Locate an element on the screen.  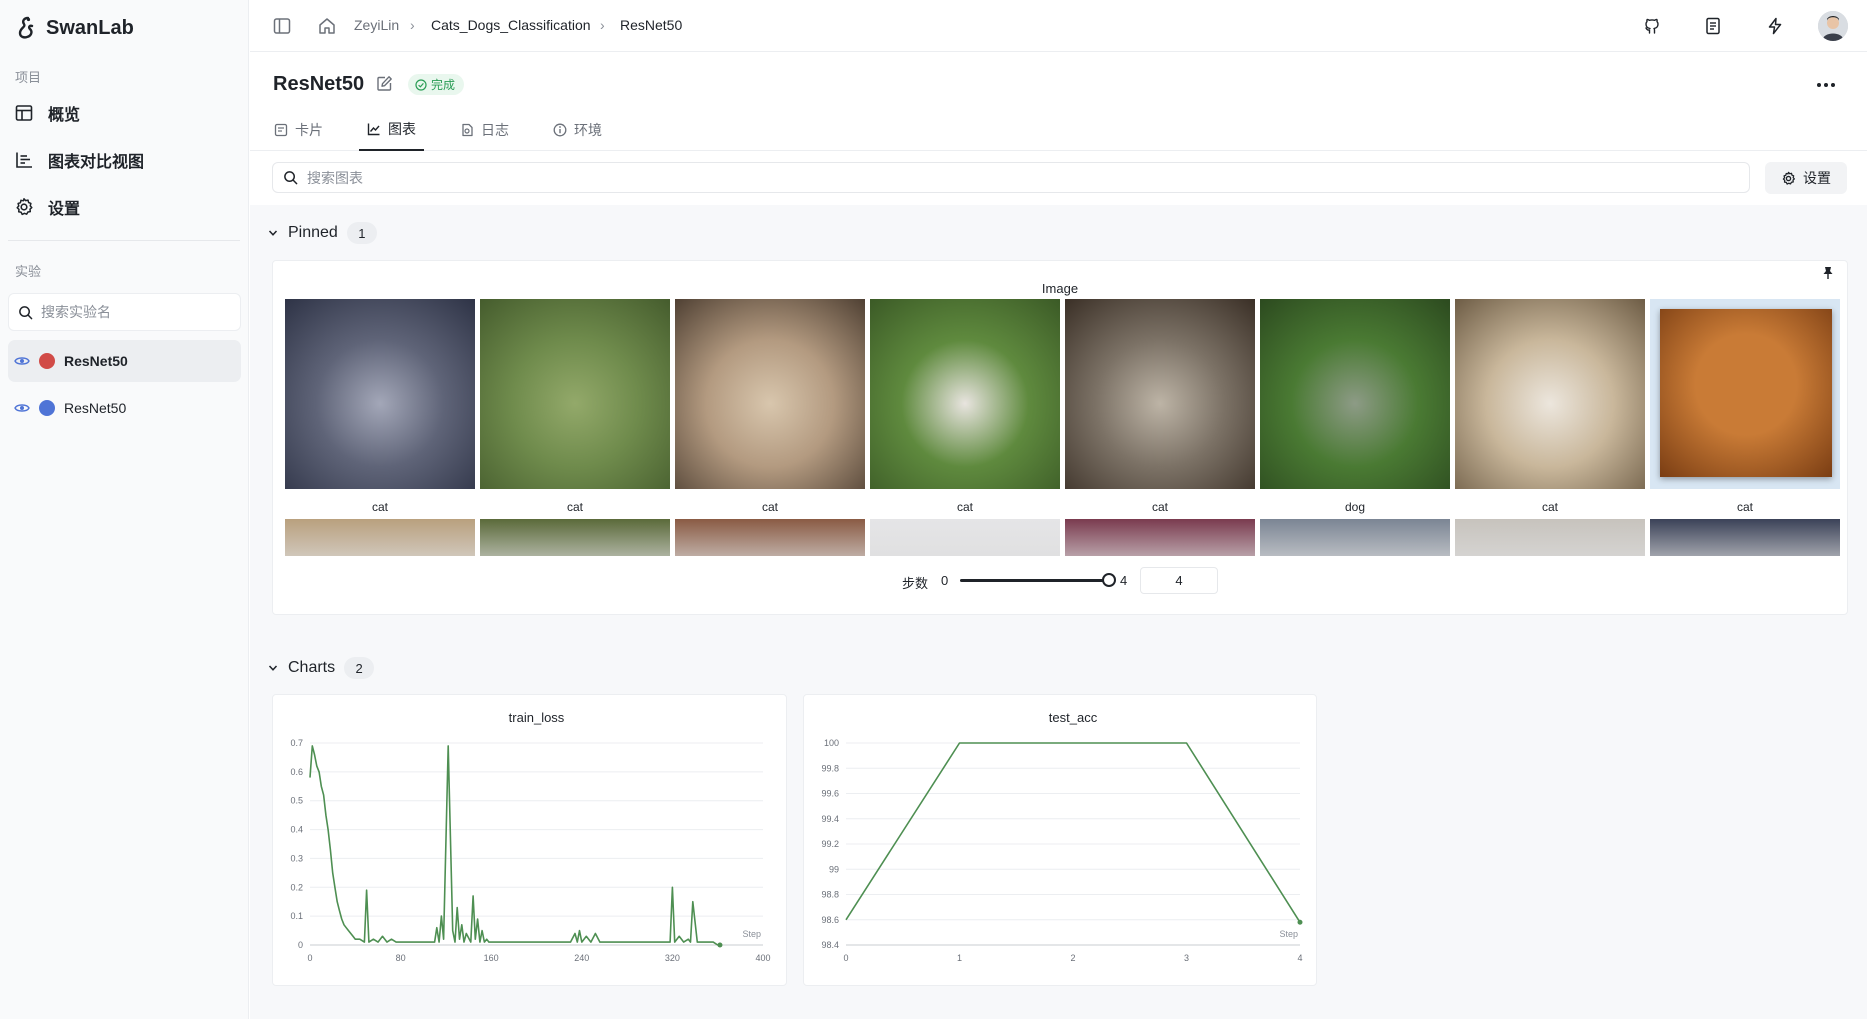
y-tick-label: 0.1 is located at coordinates (296, 916).